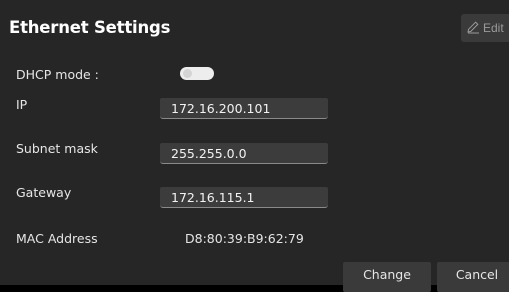 The image size is (509, 292). Describe the element at coordinates (244, 108) in the screenshot. I see `ip-field: 172.16.200.101` at that location.